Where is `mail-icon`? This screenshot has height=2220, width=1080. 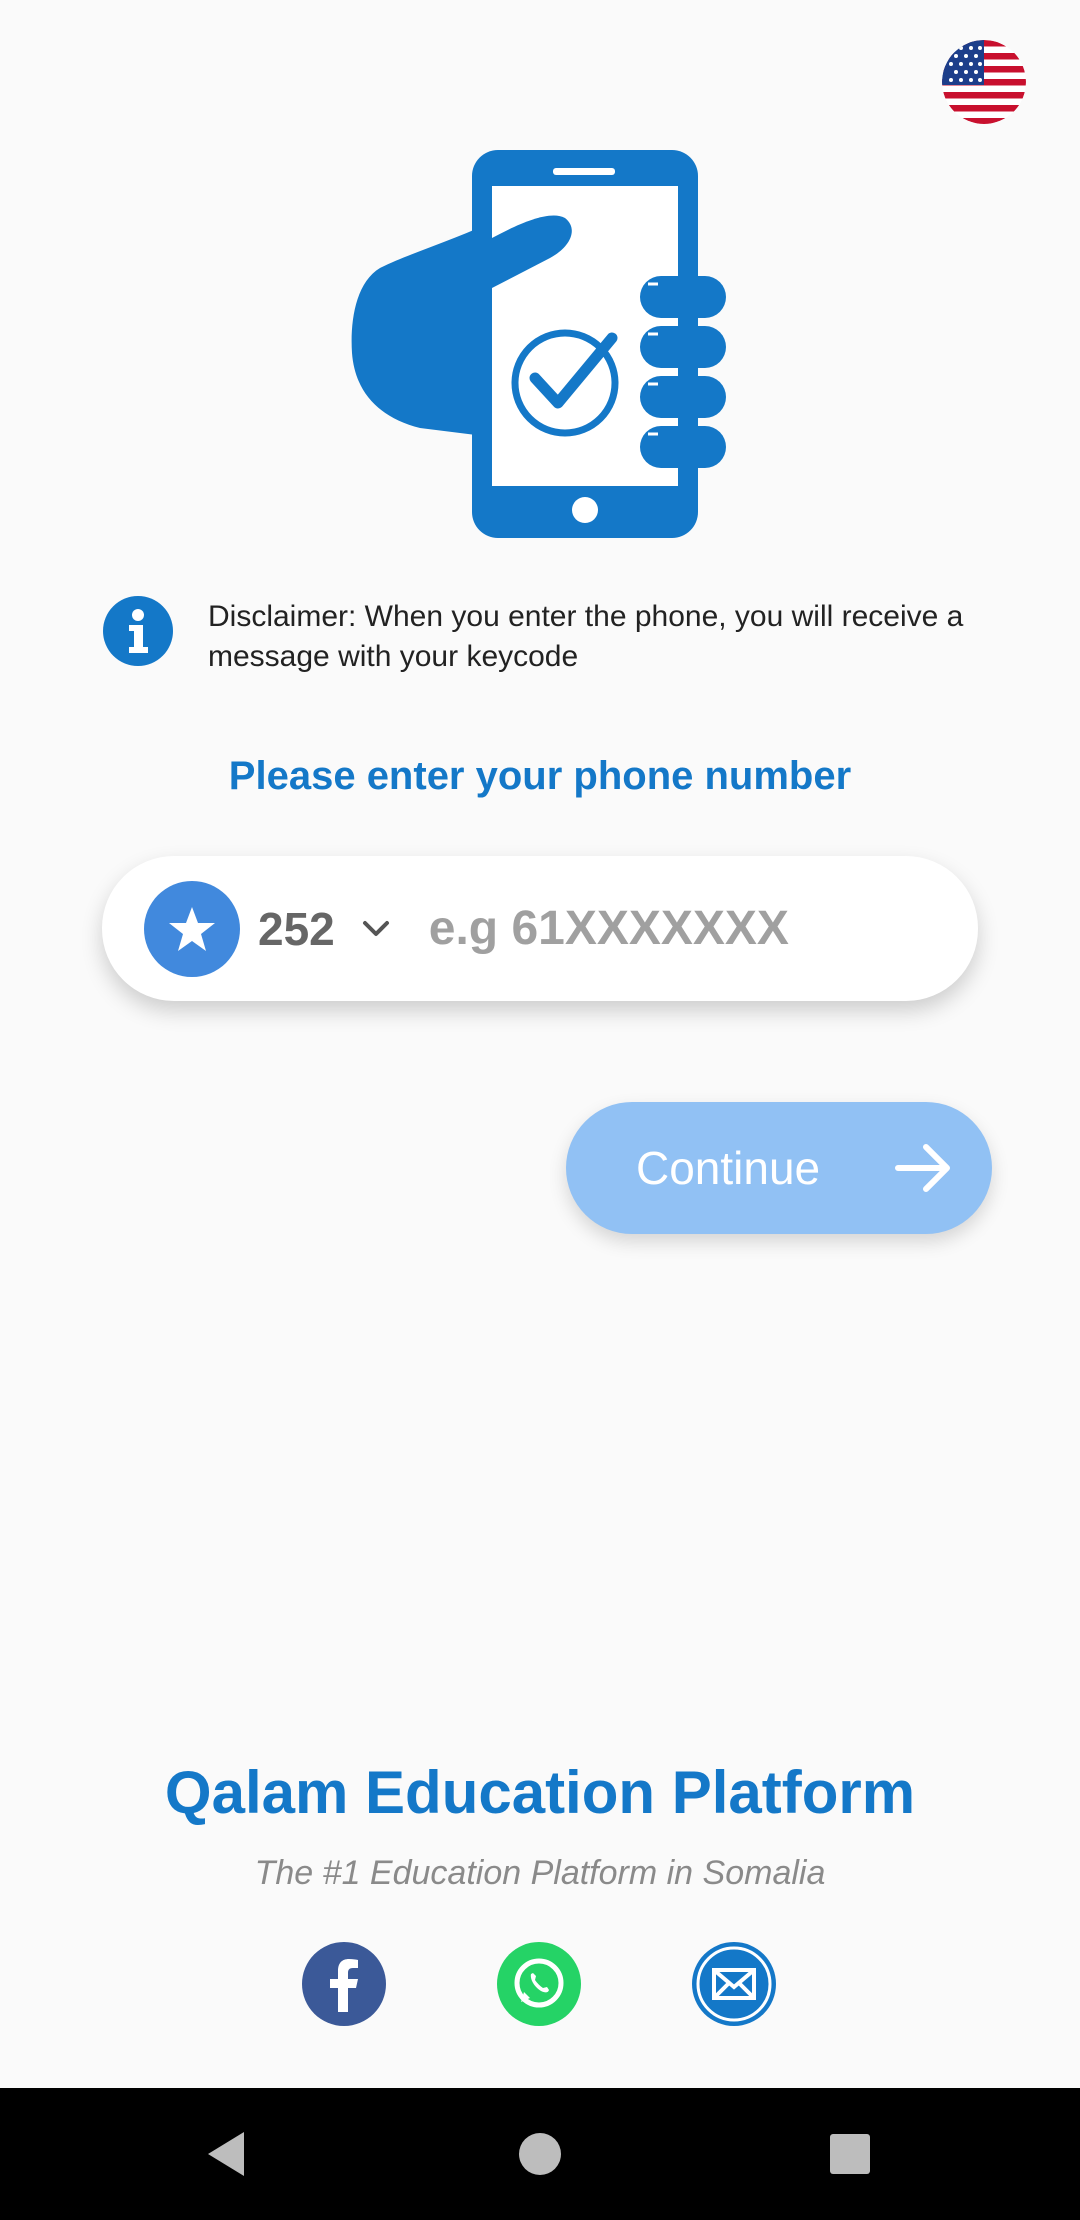
mail-icon is located at coordinates (734, 1984).